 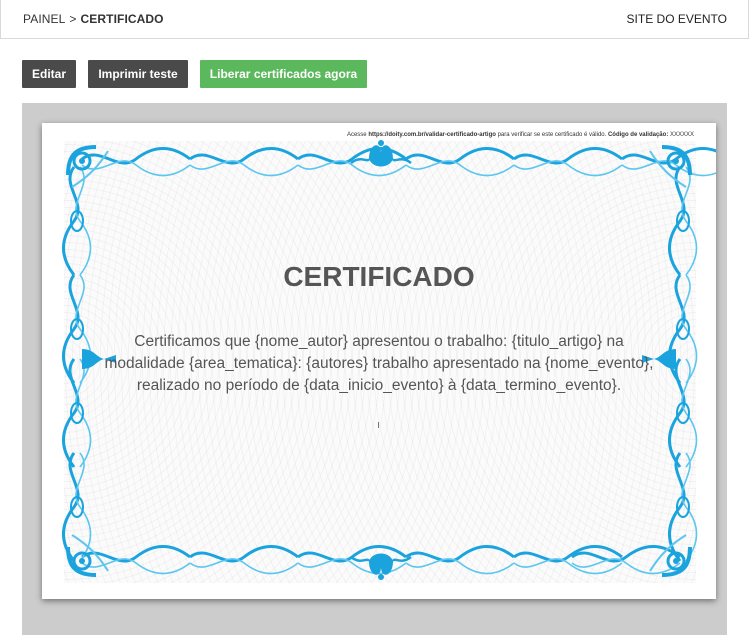 What do you see at coordinates (138, 74) in the screenshot?
I see `print-test-button: Imprimir teste` at bounding box center [138, 74].